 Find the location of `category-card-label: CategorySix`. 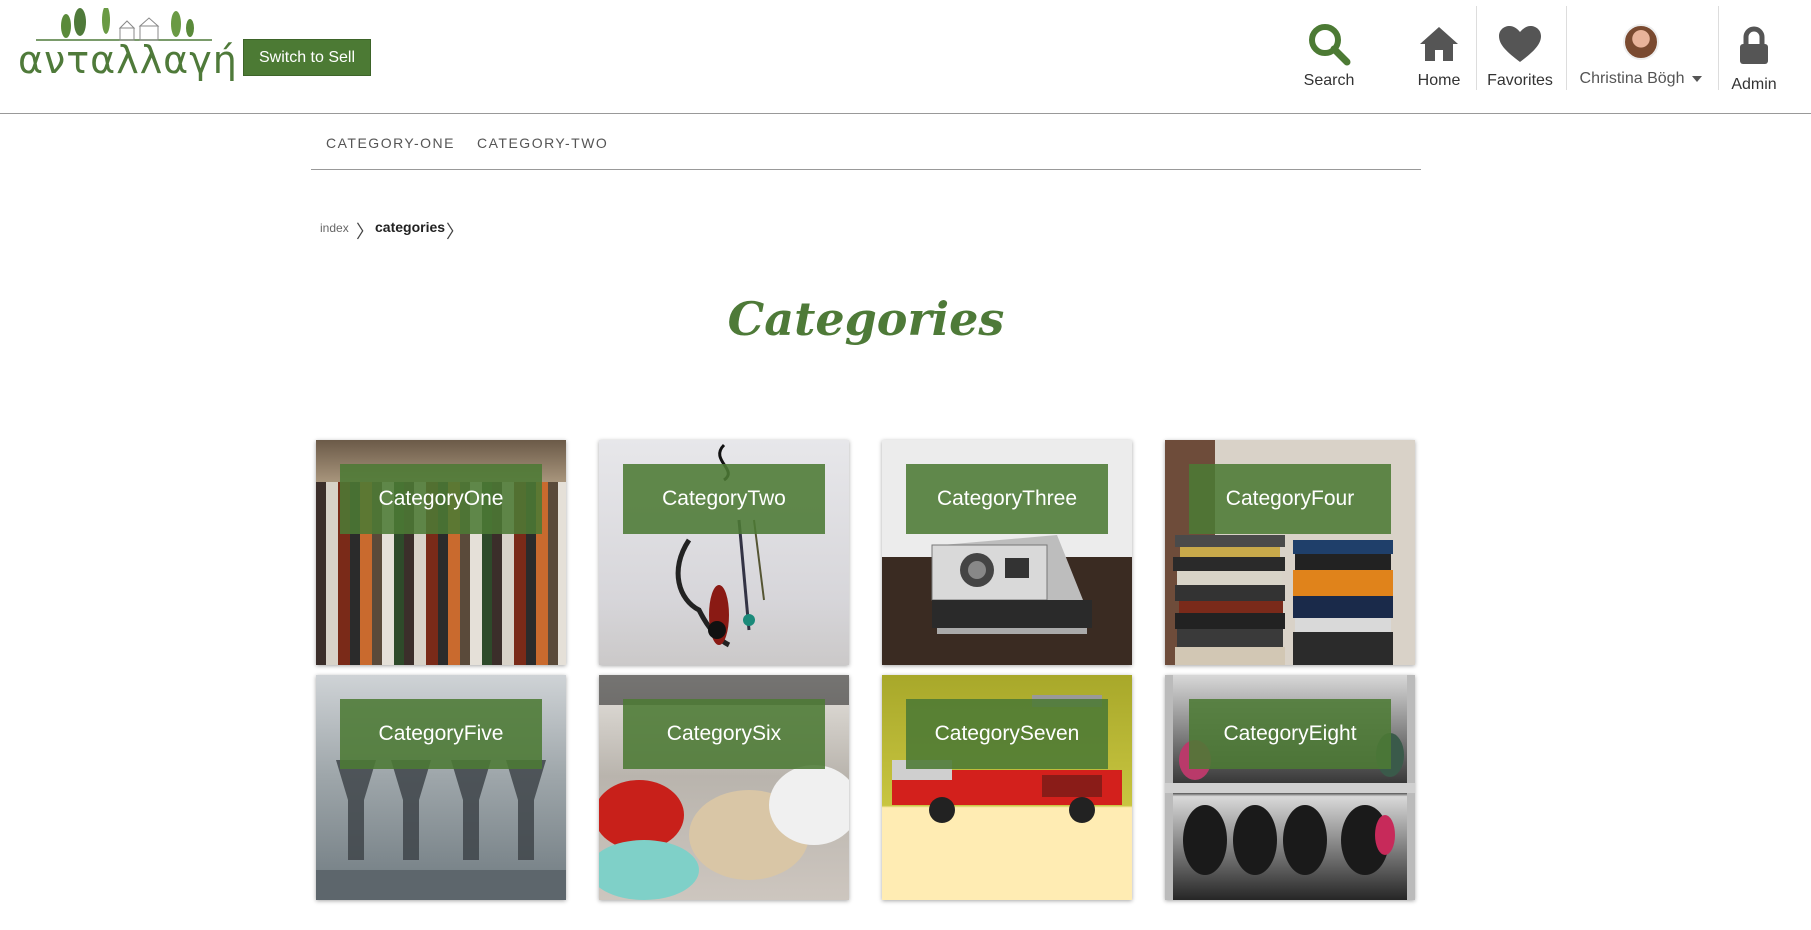

category-card-label: CategorySix is located at coordinates (724, 734).